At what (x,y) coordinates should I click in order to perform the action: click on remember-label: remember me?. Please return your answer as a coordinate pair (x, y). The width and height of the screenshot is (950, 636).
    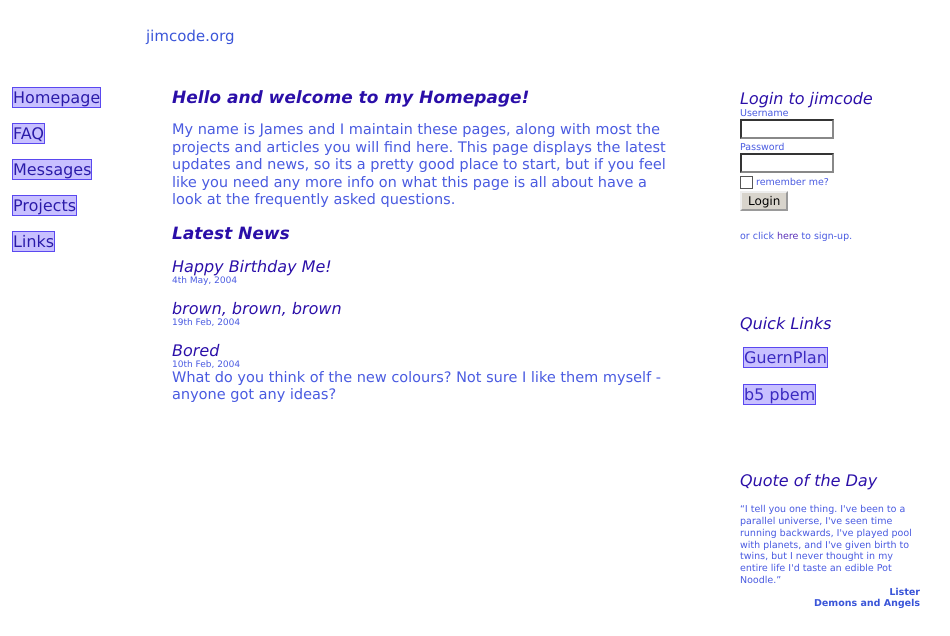
    Looking at the image, I should click on (792, 182).